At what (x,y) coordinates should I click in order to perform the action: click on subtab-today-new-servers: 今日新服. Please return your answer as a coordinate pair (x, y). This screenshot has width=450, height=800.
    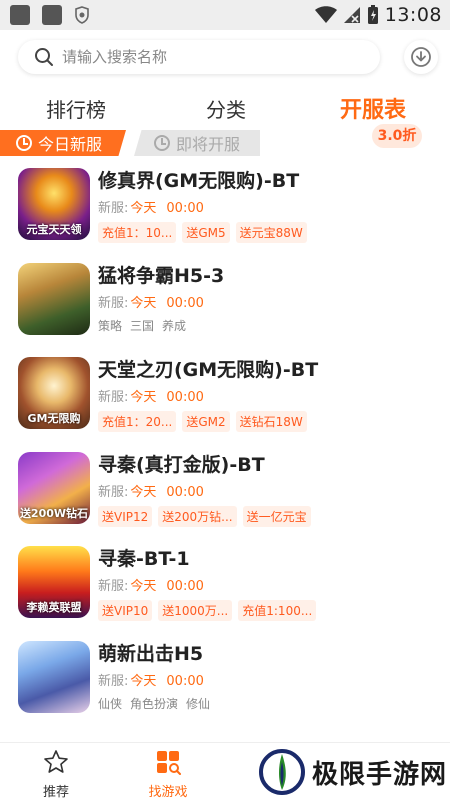
    Looking at the image, I should click on (63, 143).